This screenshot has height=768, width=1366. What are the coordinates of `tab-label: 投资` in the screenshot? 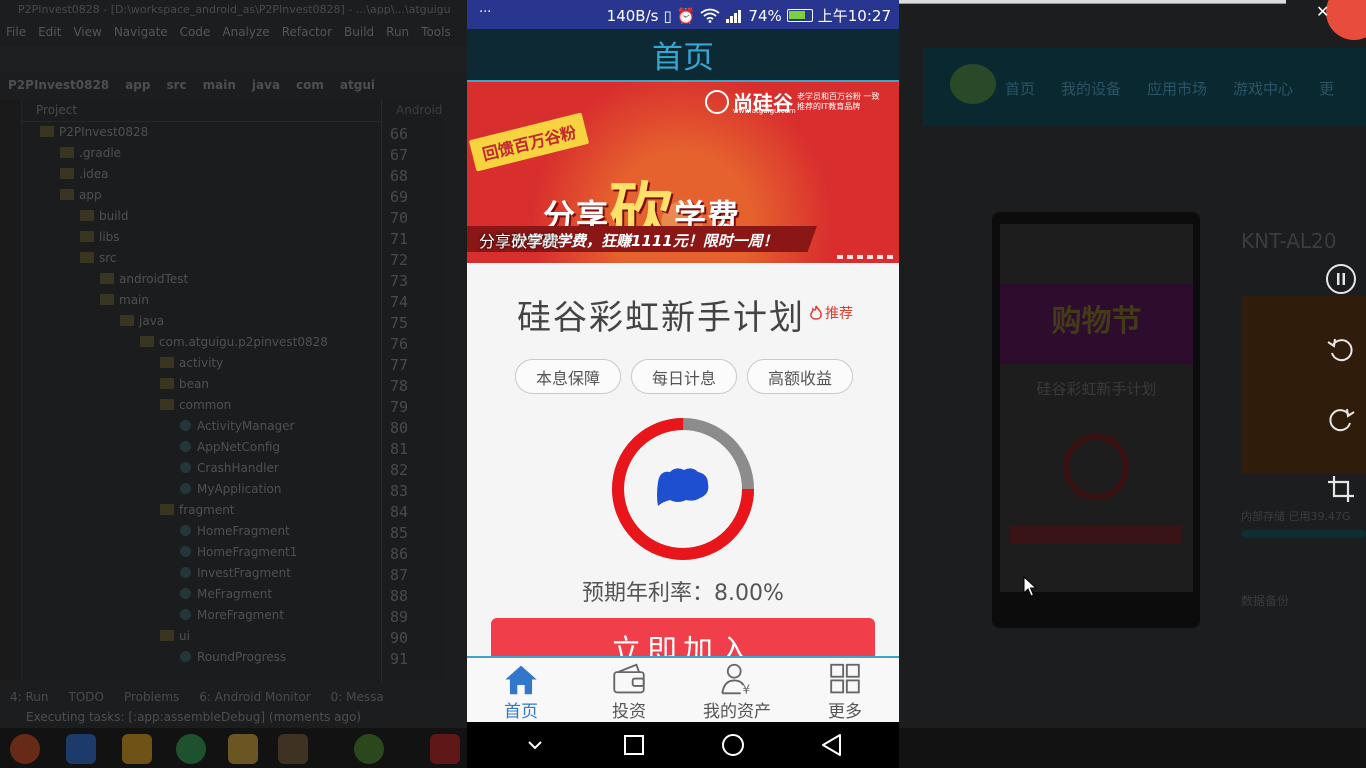 It's located at (629, 712).